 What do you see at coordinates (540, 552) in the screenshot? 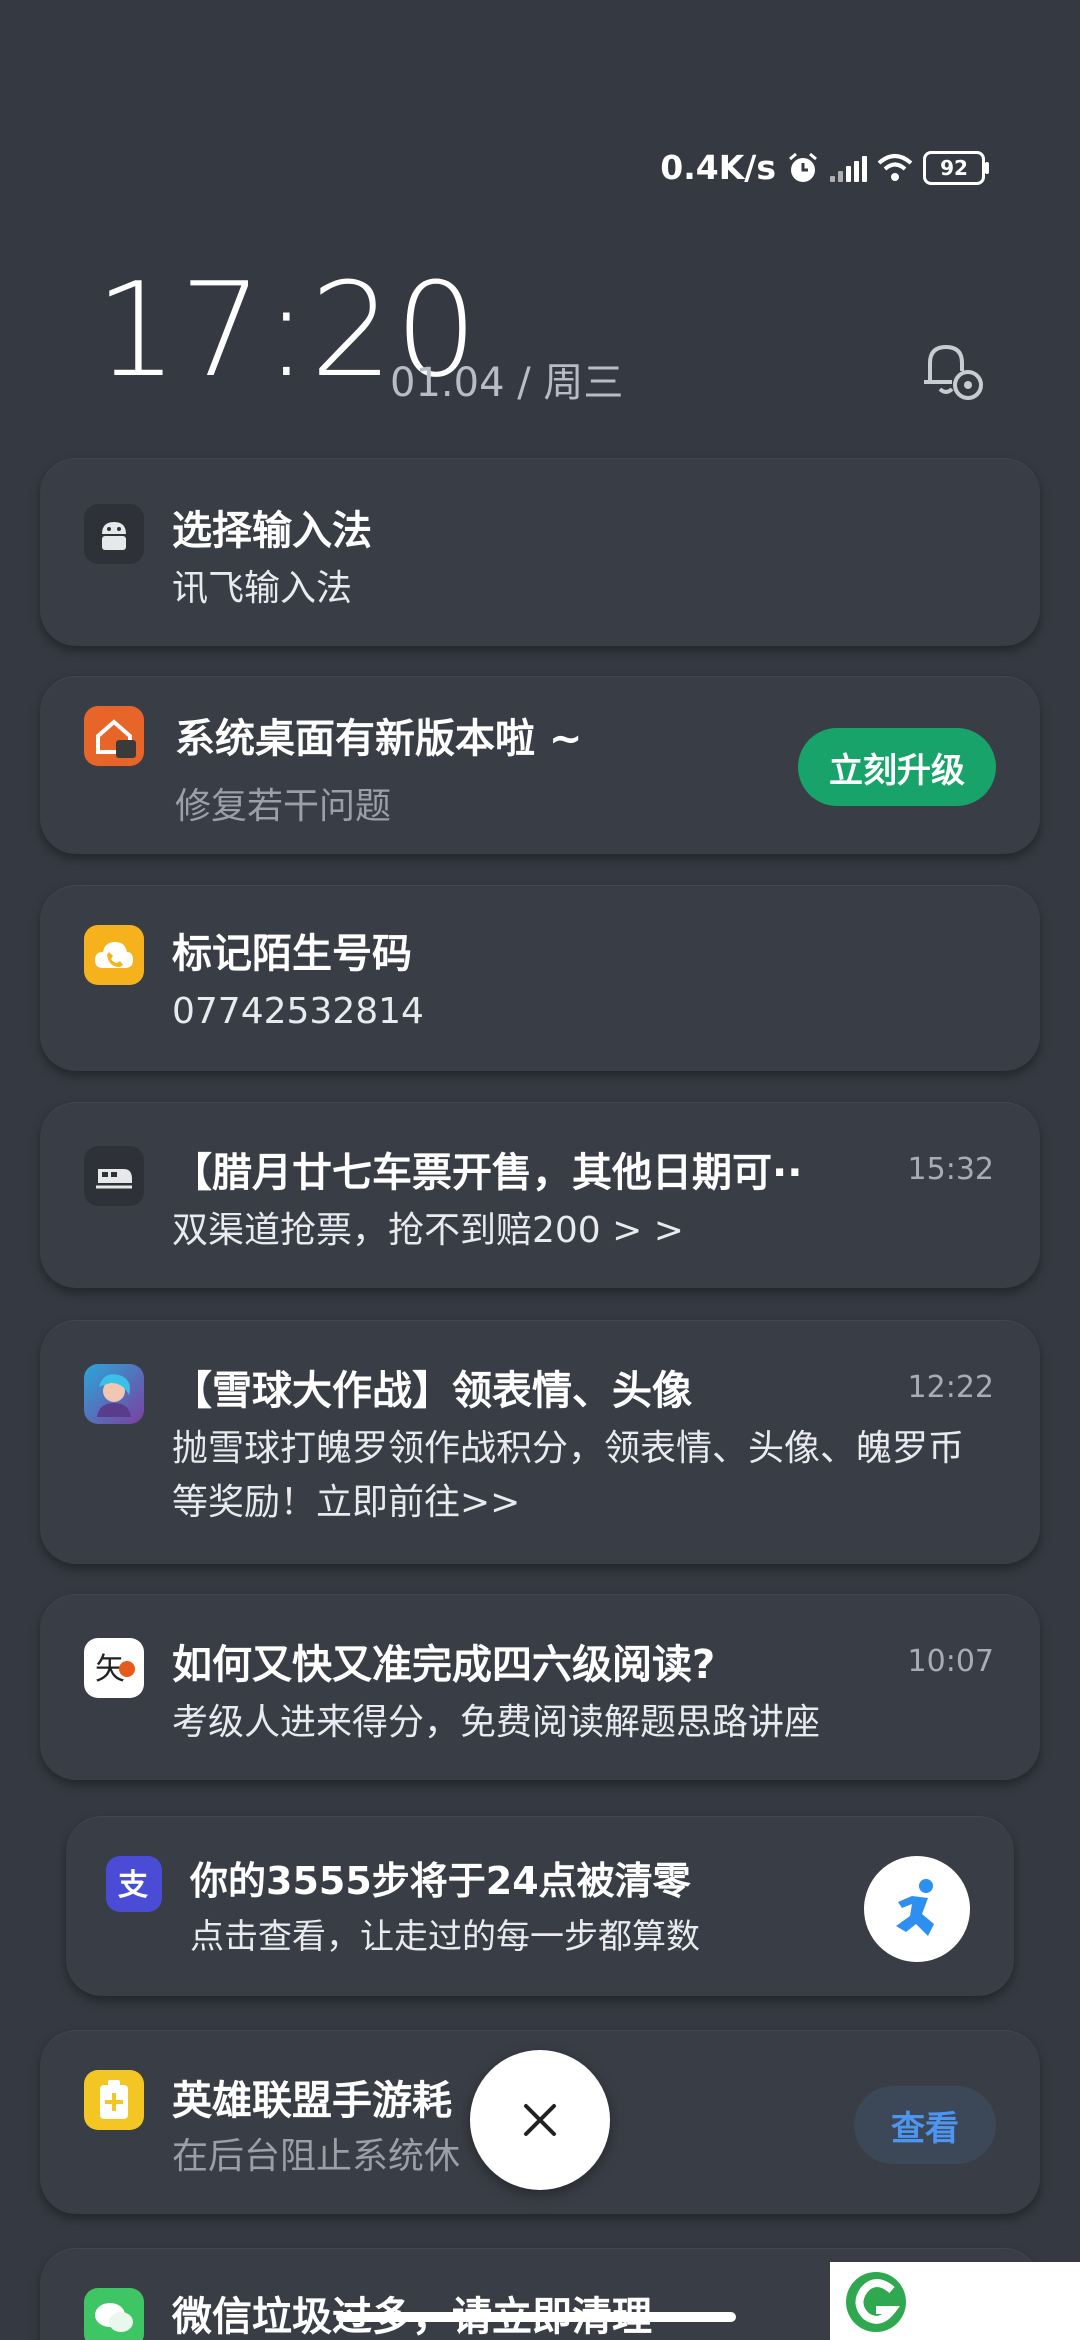
I see `notification-card-input-method: 选择输入法 讯飞输入法` at bounding box center [540, 552].